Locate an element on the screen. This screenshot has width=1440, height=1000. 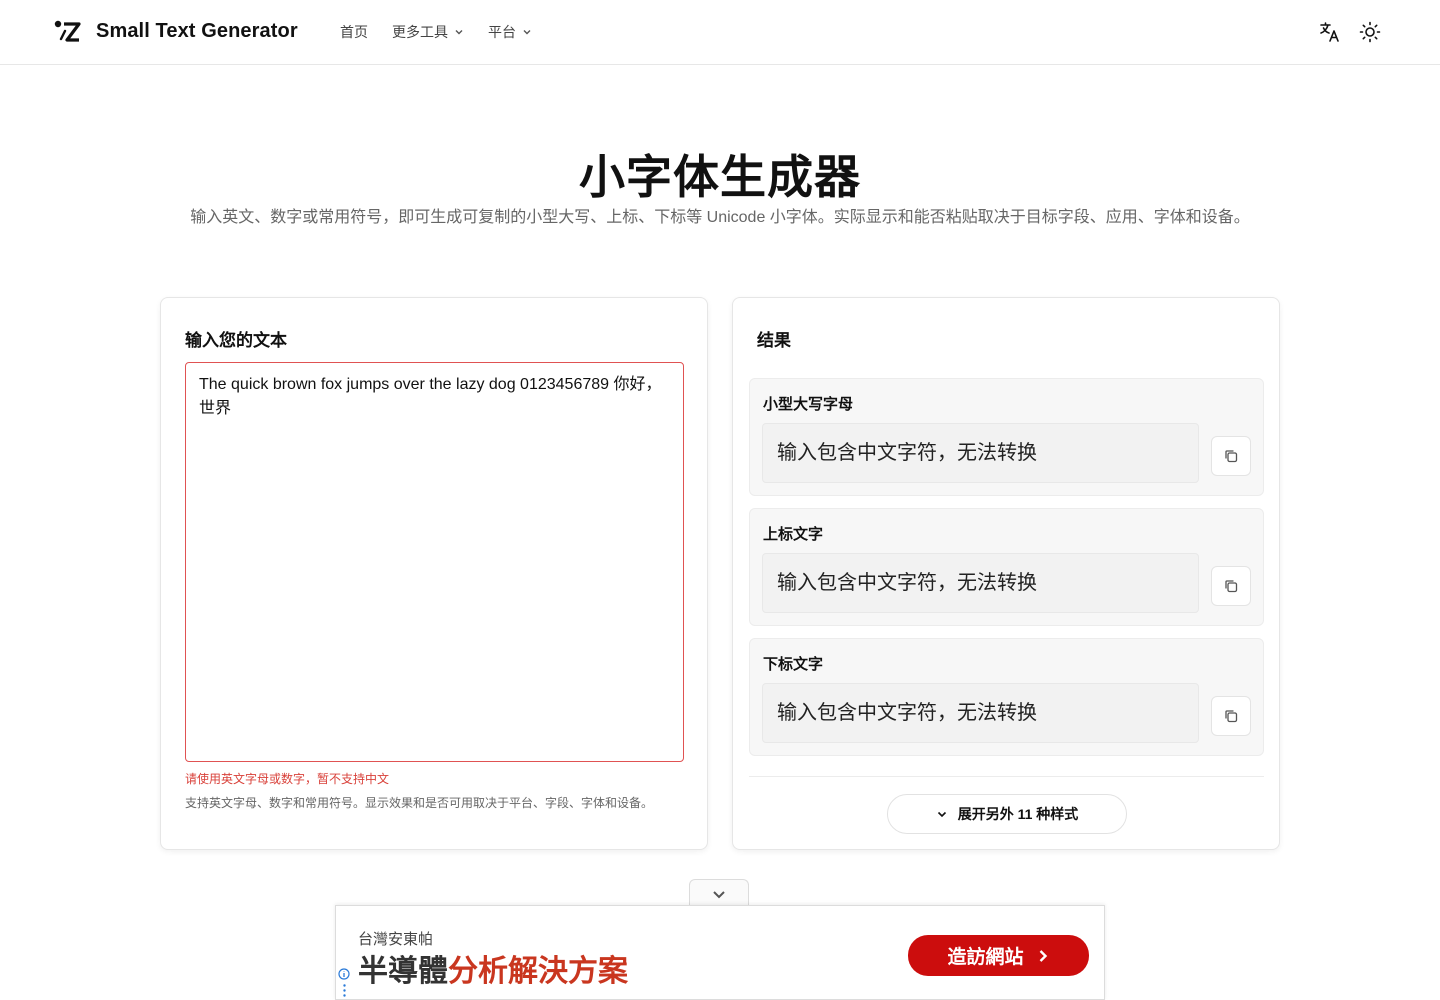
expand-styles-button: 展开另外 11 种样式 is located at coordinates (1007, 814).